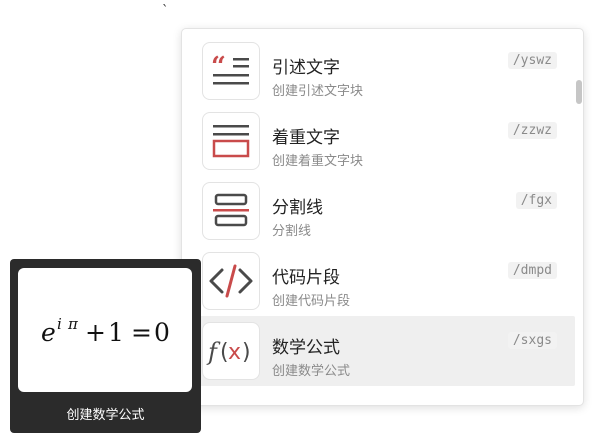 The height and width of the screenshot is (438, 593). I want to click on code-icon, so click(231, 281).